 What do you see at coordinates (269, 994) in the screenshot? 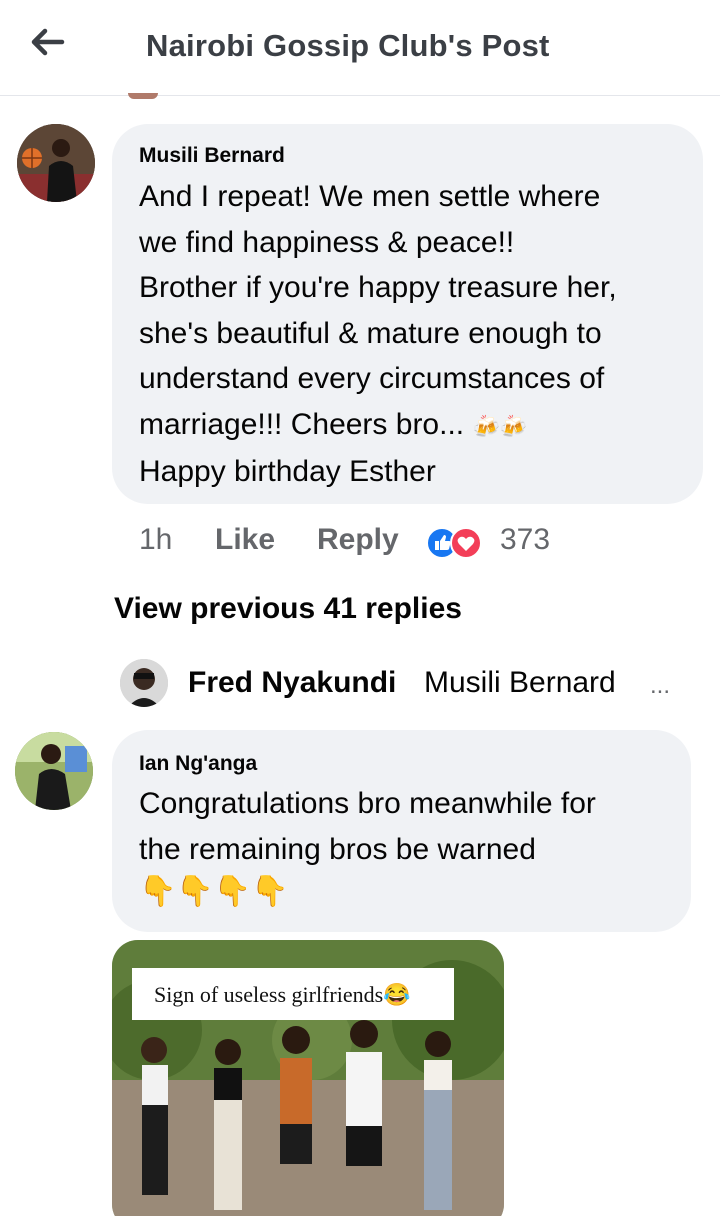
I see `photo-caption: Sign of useless girlfriends` at bounding box center [269, 994].